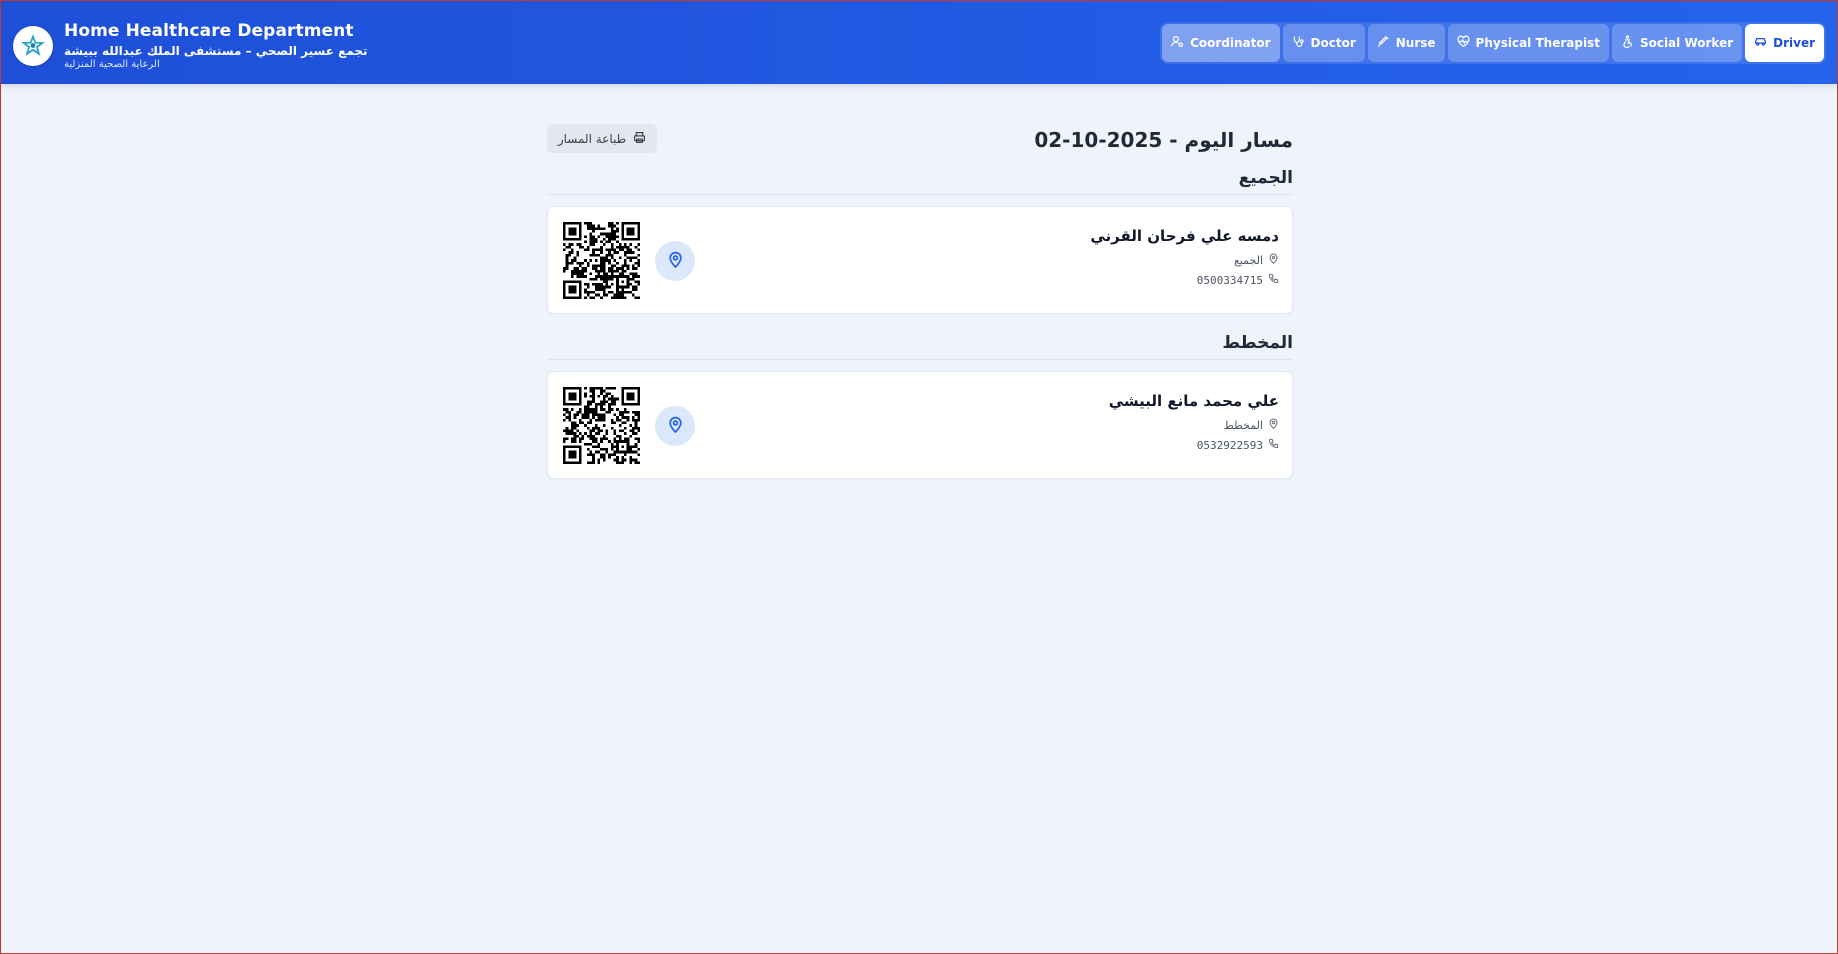  What do you see at coordinates (1184, 236) in the screenshot?
I see `patient-name: دمسه علي فرحان القرني` at bounding box center [1184, 236].